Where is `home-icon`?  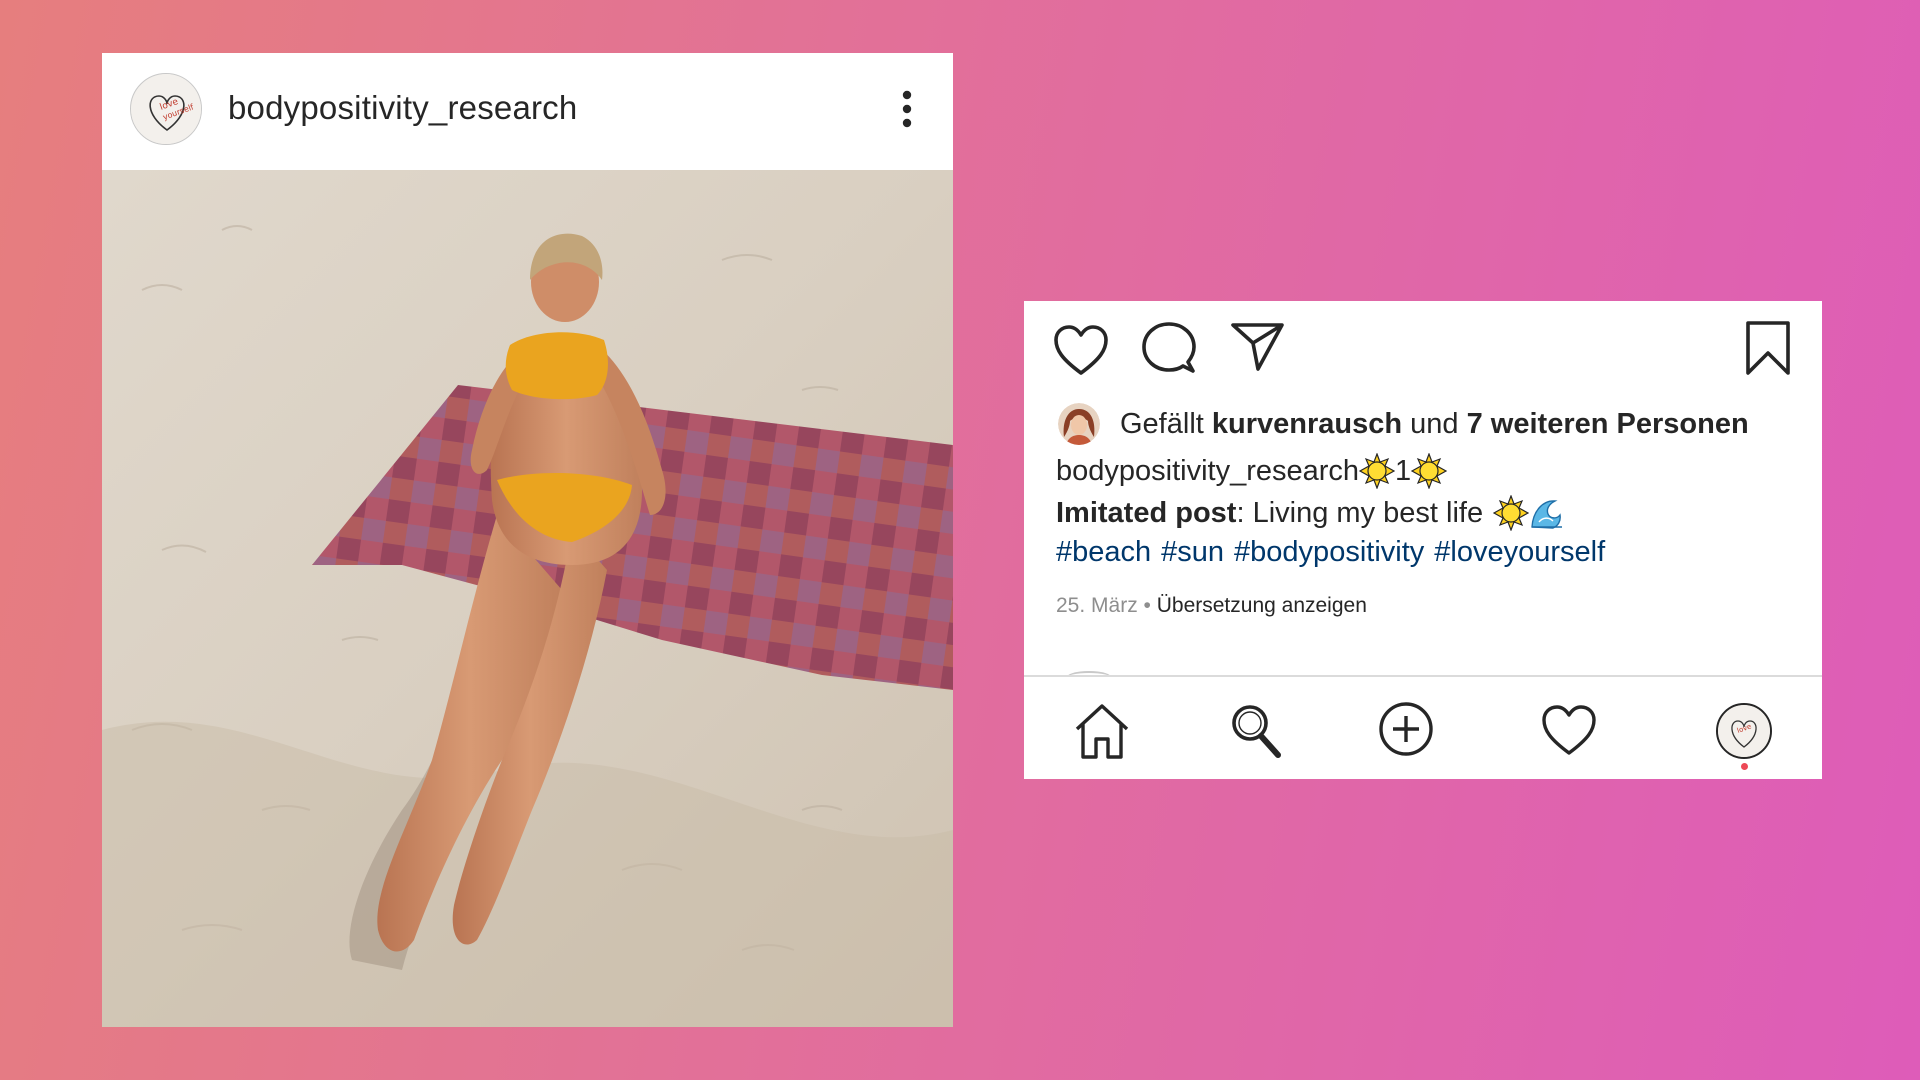 home-icon is located at coordinates (1102, 731).